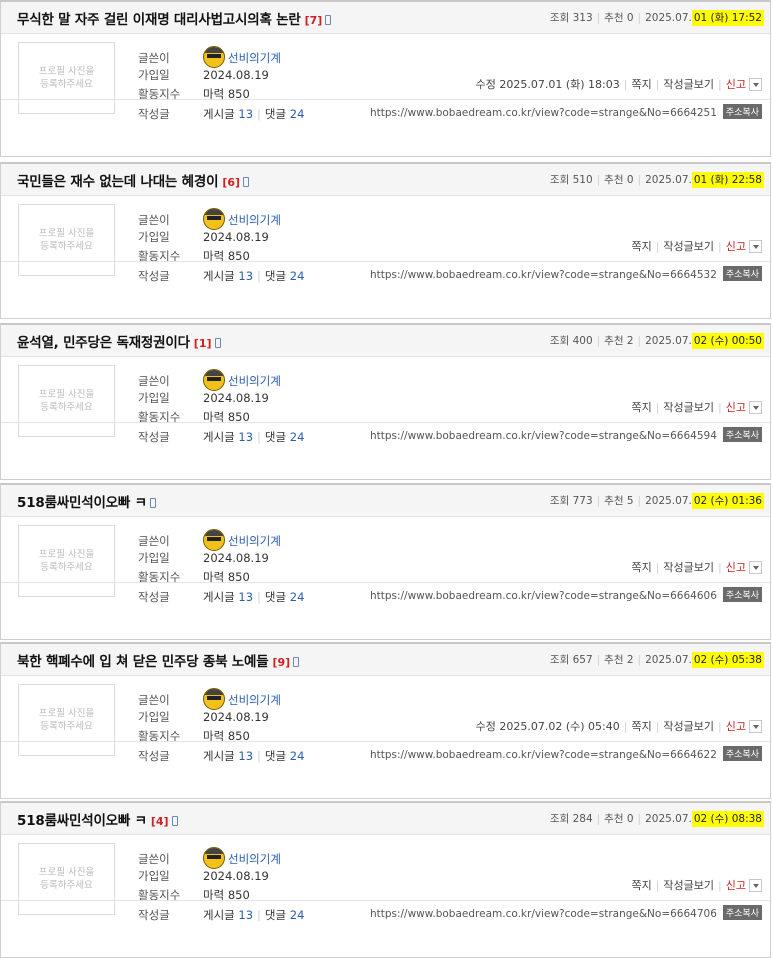  What do you see at coordinates (727, 819) in the screenshot?
I see `date-highlight: 02 (수) 08:38` at bounding box center [727, 819].